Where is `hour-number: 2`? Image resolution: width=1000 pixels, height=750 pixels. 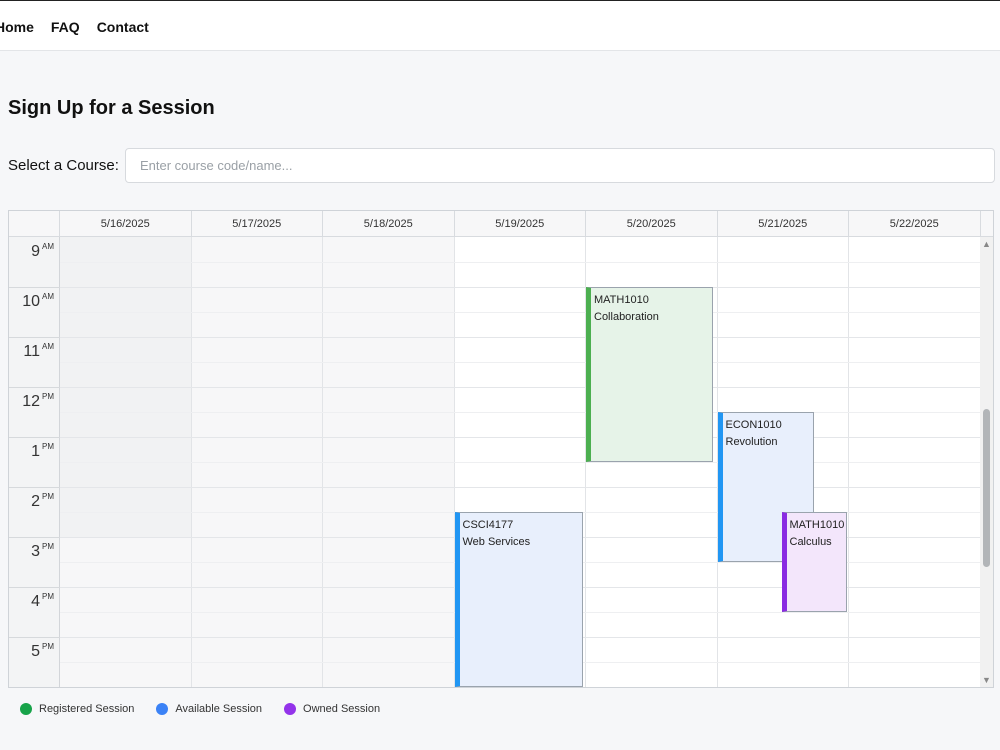
hour-number: 2 is located at coordinates (35, 501).